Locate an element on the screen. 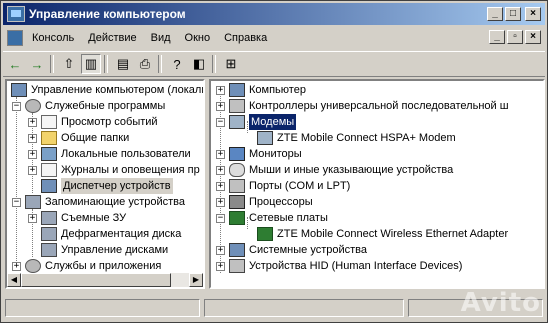  menu-help: Справка is located at coordinates (245, 38).